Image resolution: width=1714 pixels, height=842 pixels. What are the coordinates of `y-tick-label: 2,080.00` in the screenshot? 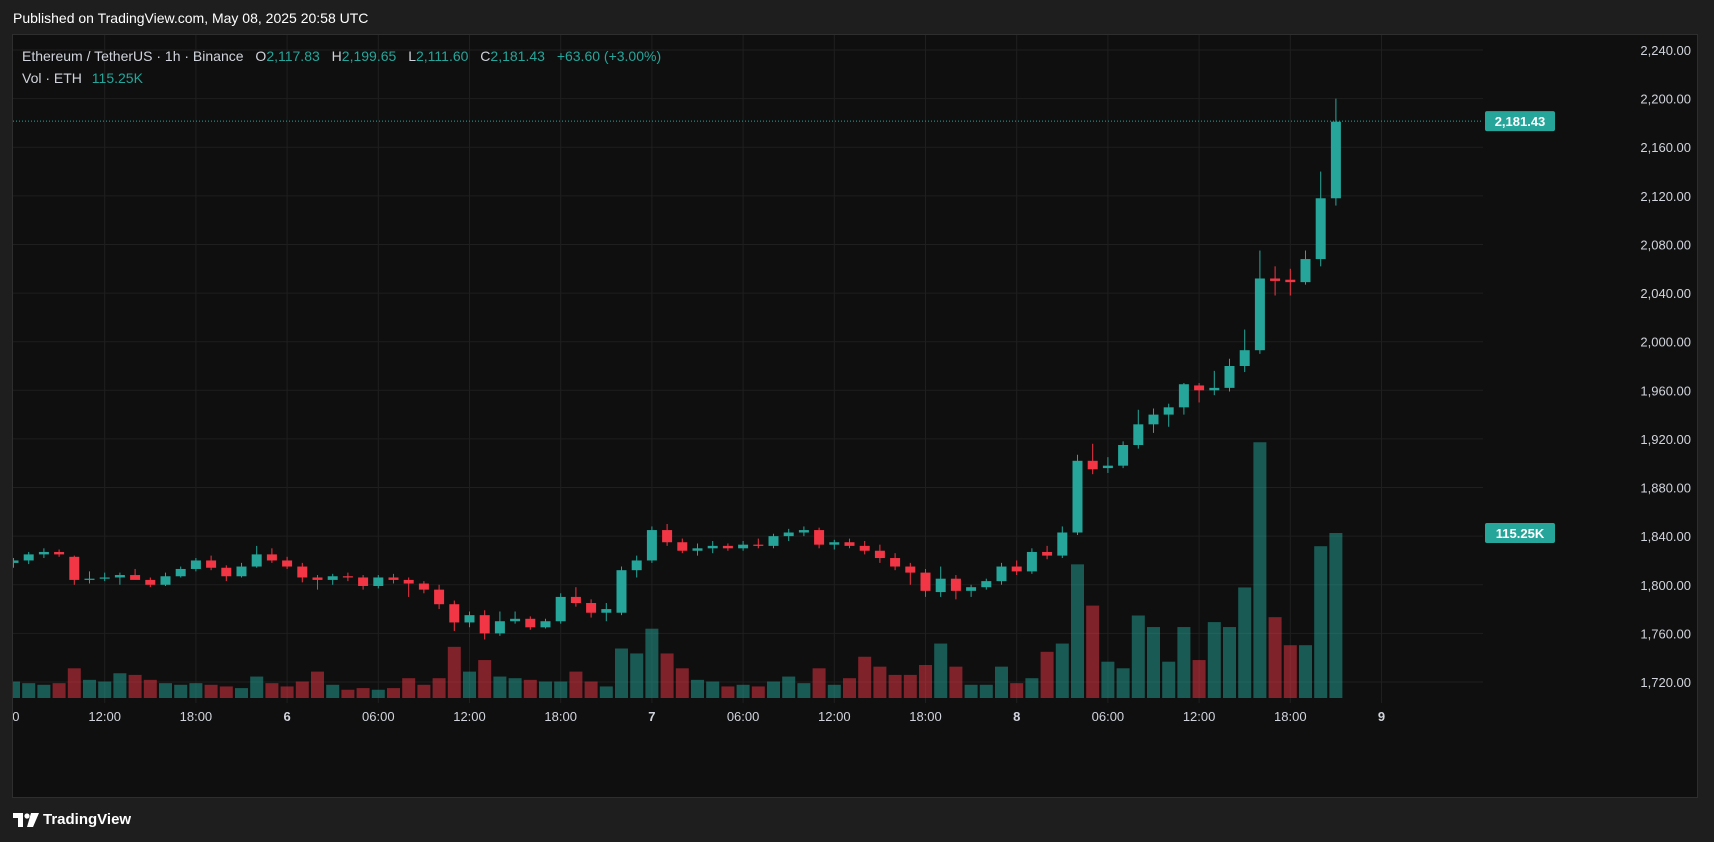 It's located at (1665, 244).